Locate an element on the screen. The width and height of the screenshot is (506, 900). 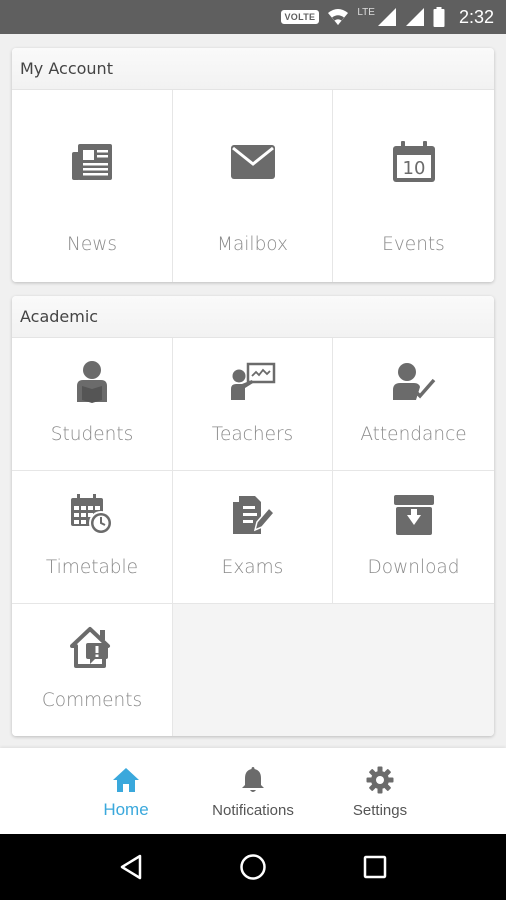
nav-notifications: Notifications is located at coordinates (253, 791).